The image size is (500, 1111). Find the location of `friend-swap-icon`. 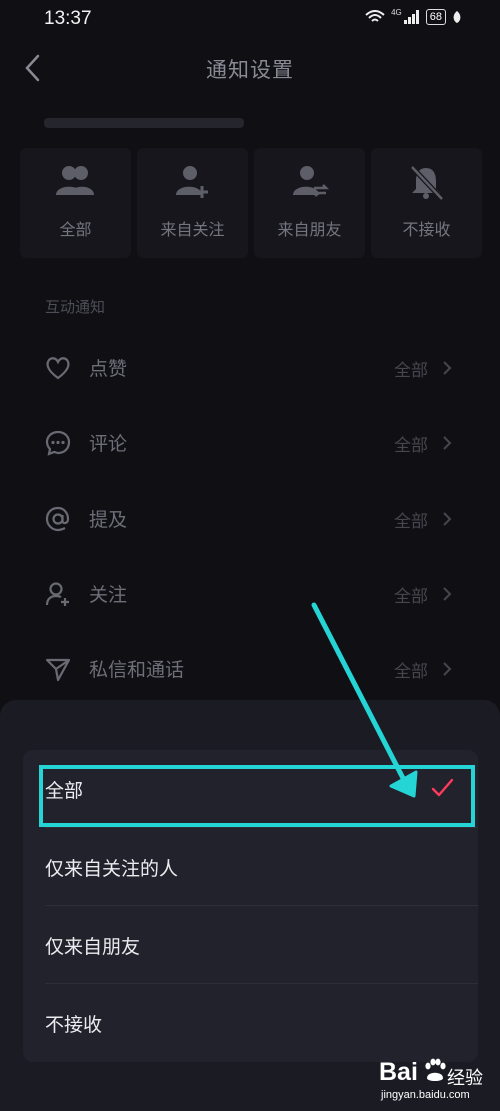

friend-swap-icon is located at coordinates (311, 181).